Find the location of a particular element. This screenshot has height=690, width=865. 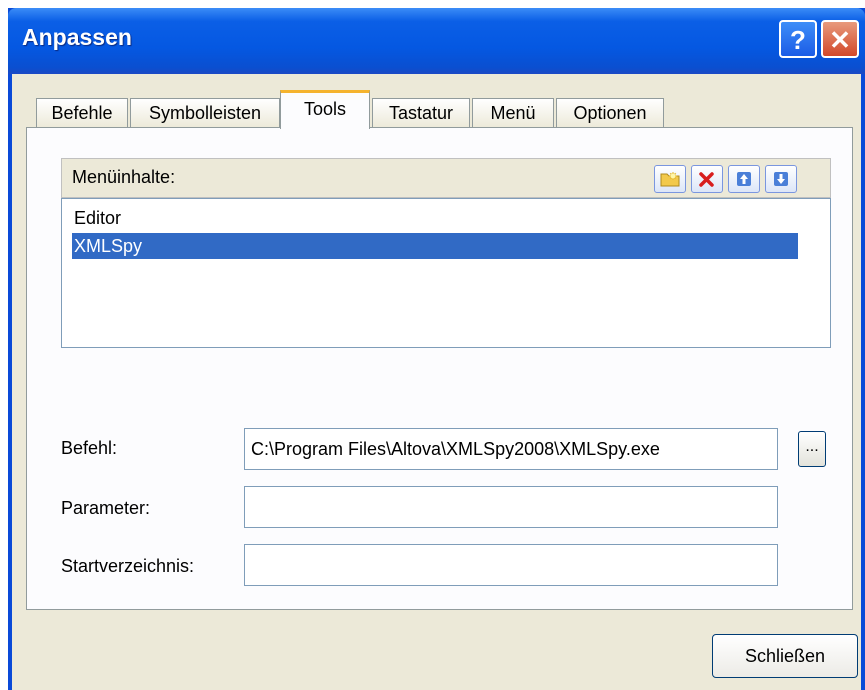

move-down-icon is located at coordinates (781, 179).